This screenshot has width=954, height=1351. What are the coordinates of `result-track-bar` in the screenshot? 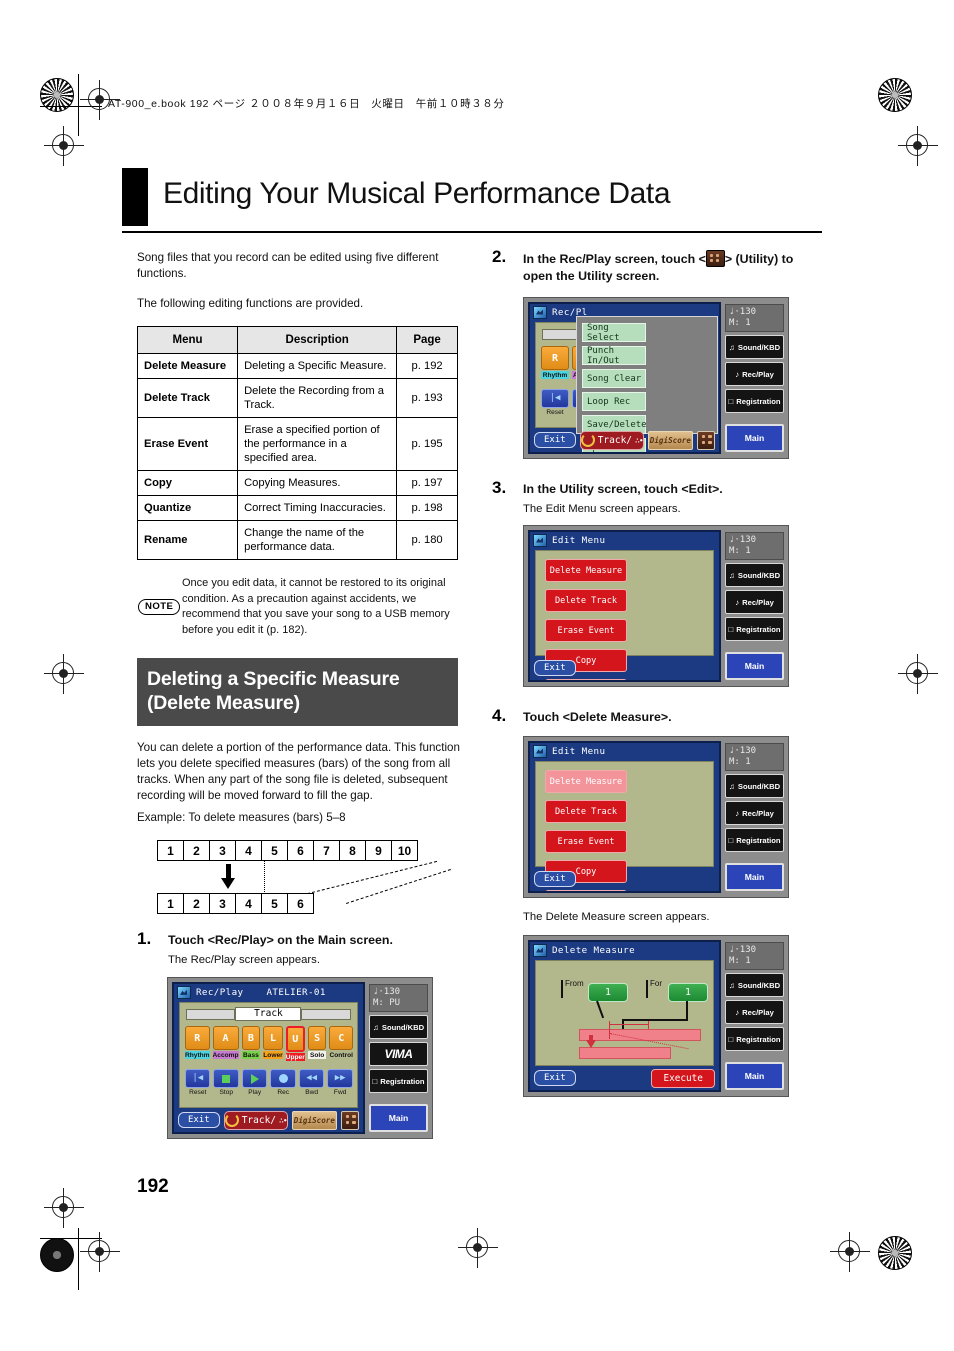 It's located at (625, 1053).